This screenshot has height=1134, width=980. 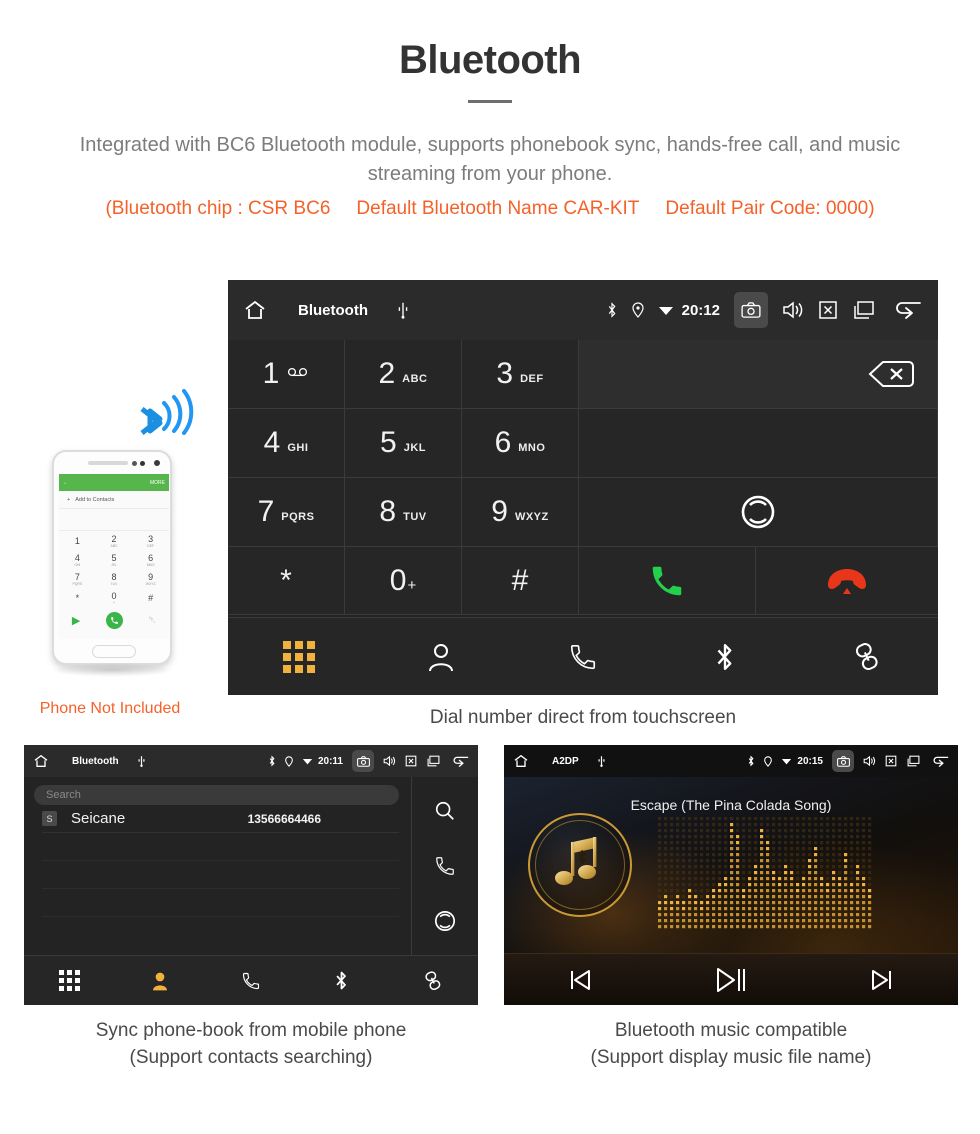 What do you see at coordinates (271, 373) in the screenshot?
I see `key-1-digit: 1` at bounding box center [271, 373].